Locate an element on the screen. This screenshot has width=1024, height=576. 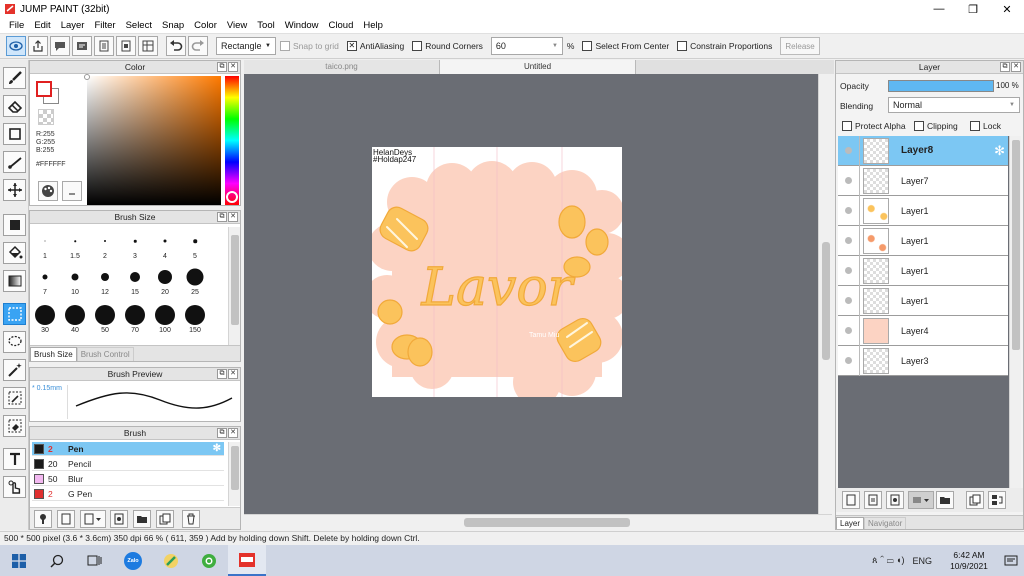
constrain-proportions-checkbox is located at coordinates (682, 46).